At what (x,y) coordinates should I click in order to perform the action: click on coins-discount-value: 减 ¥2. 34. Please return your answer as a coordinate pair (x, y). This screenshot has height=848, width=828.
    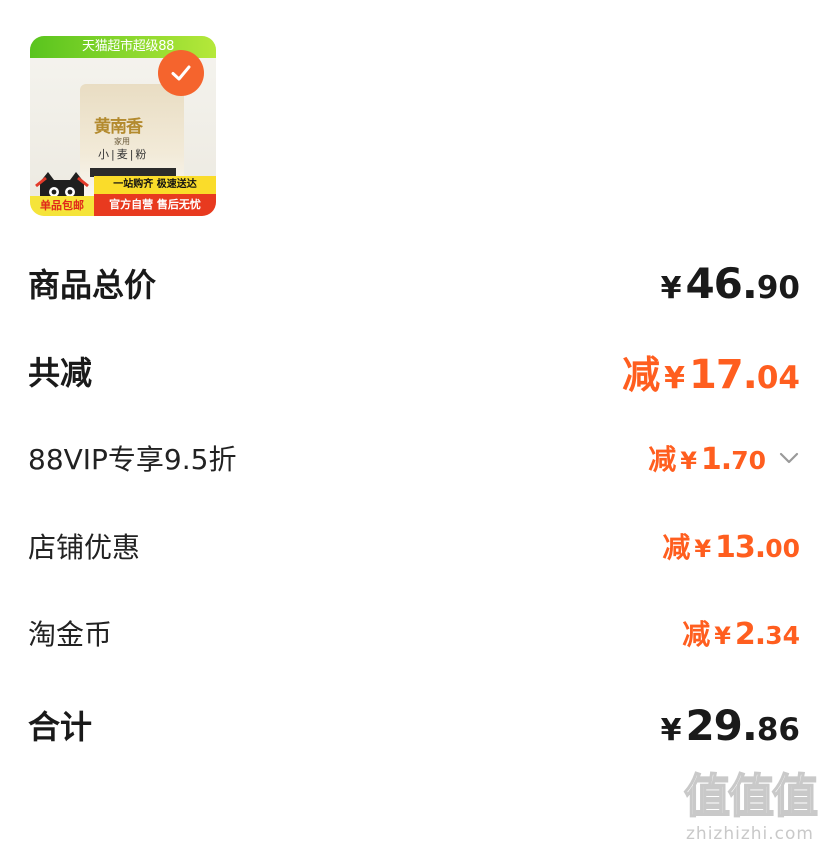
    Looking at the image, I should click on (741, 633).